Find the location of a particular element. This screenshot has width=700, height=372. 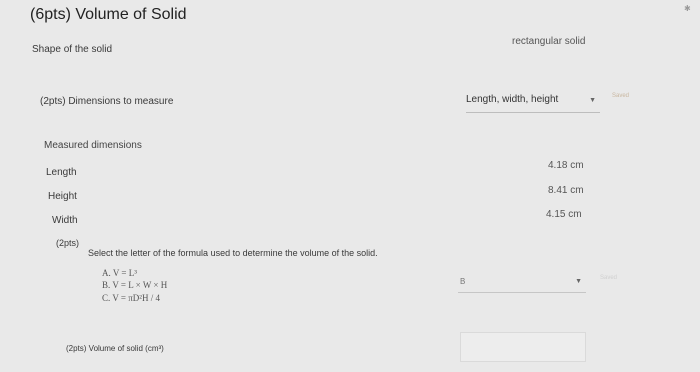

saved-indicator: Saved is located at coordinates (621, 96).